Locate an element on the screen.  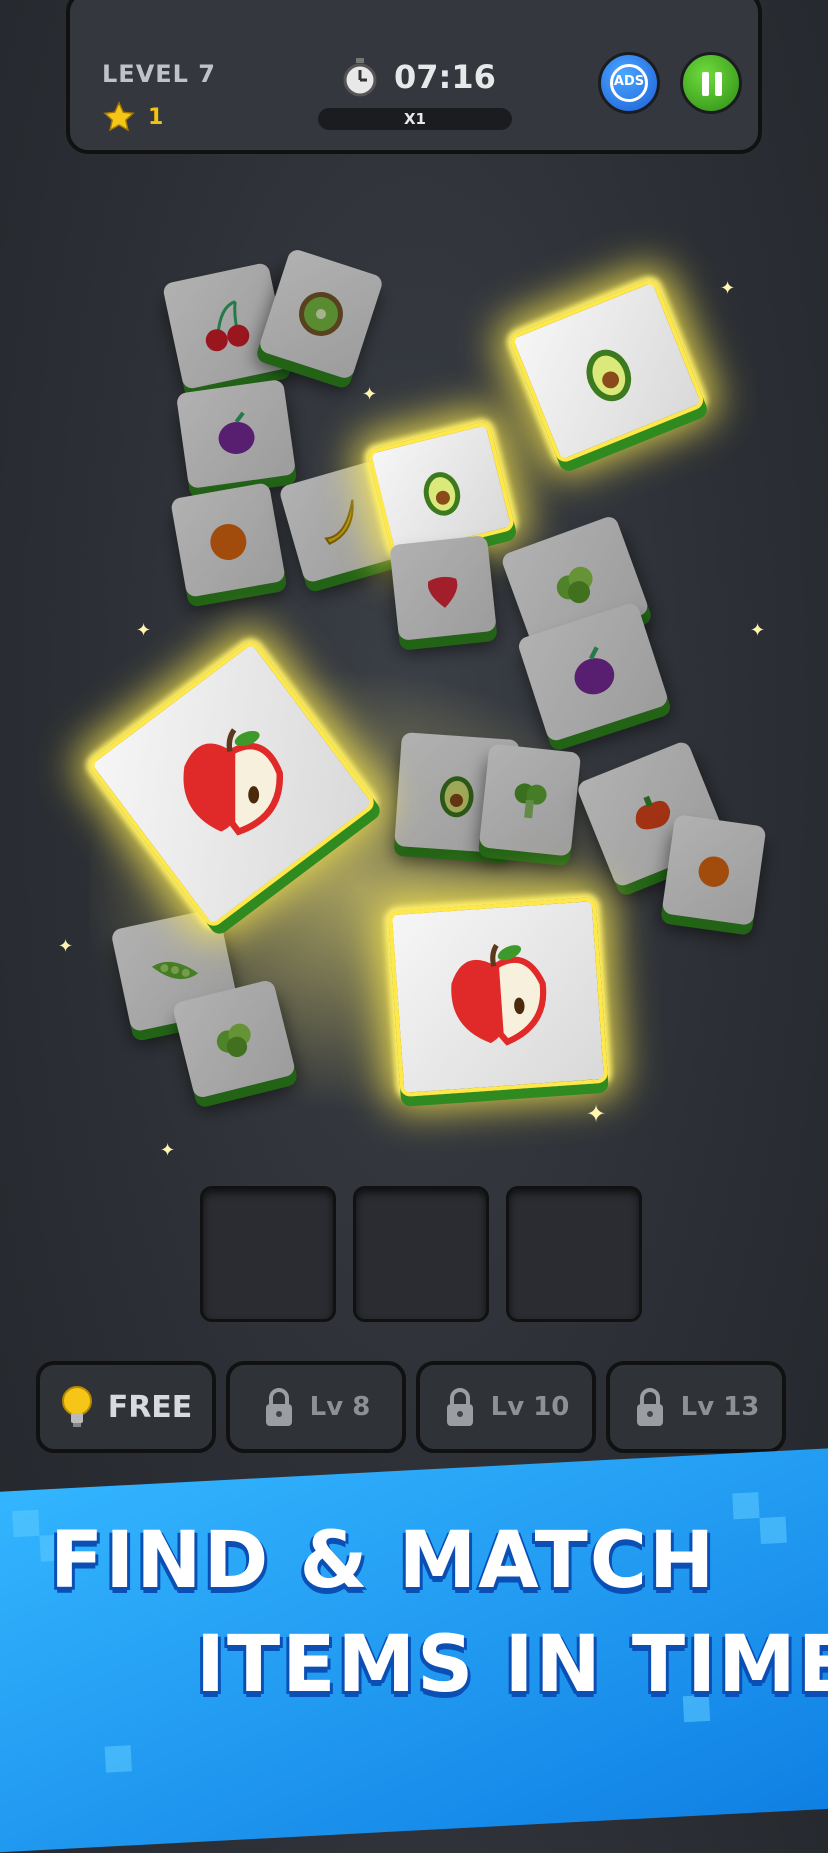
match-slots is located at coordinates (421, 1254).